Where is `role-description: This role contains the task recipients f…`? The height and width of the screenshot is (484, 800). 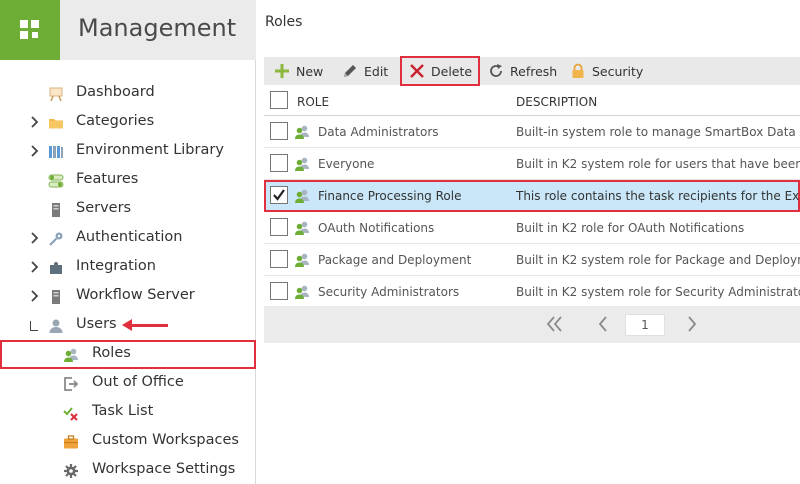 role-description: This role contains the task recipients f… is located at coordinates (658, 196).